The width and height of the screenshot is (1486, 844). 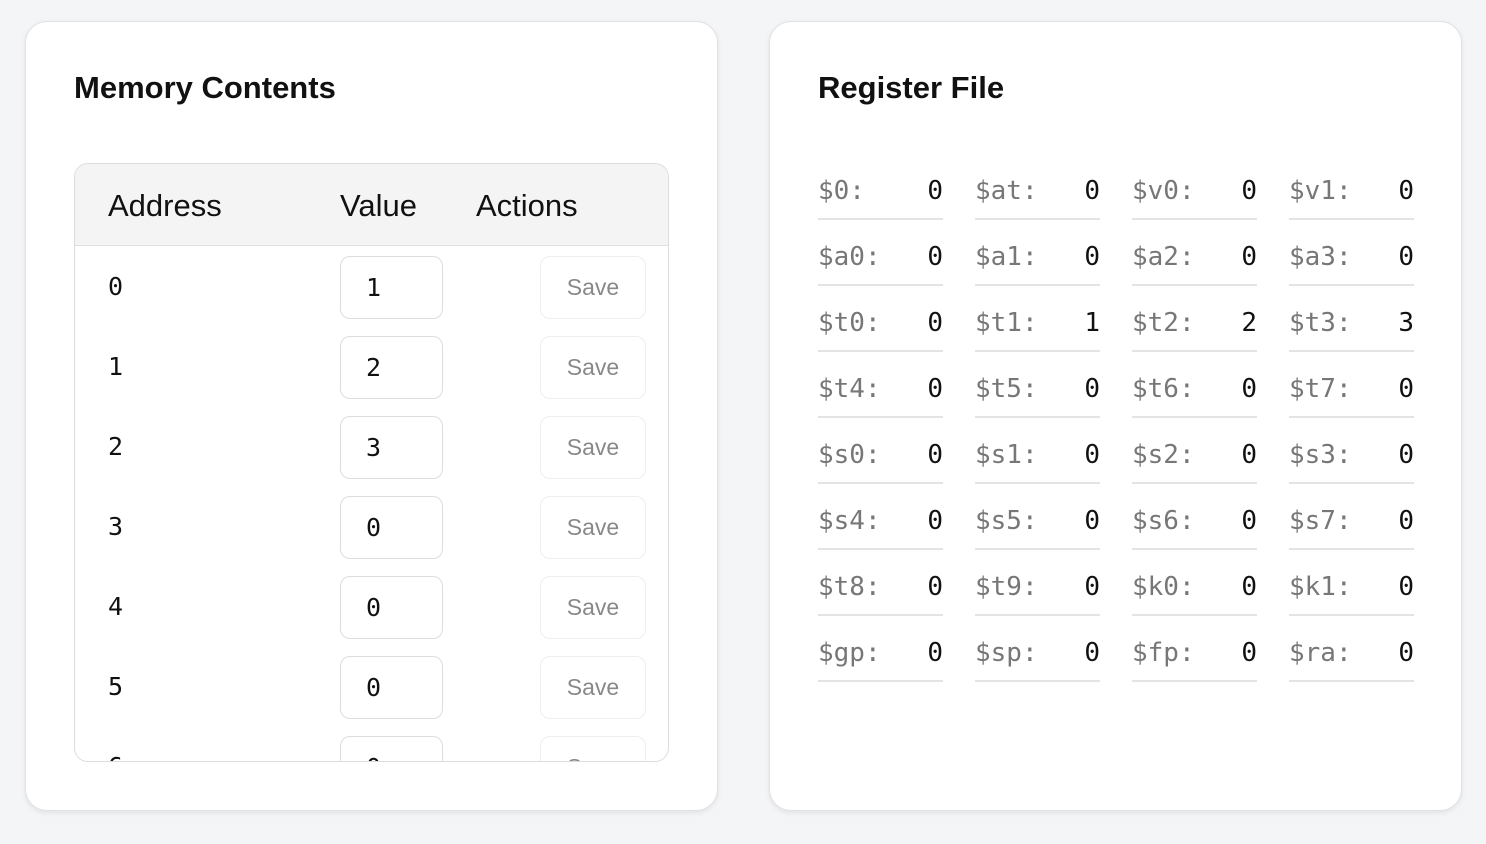 What do you see at coordinates (1006, 455) in the screenshot?
I see `register-name: $s1:` at bounding box center [1006, 455].